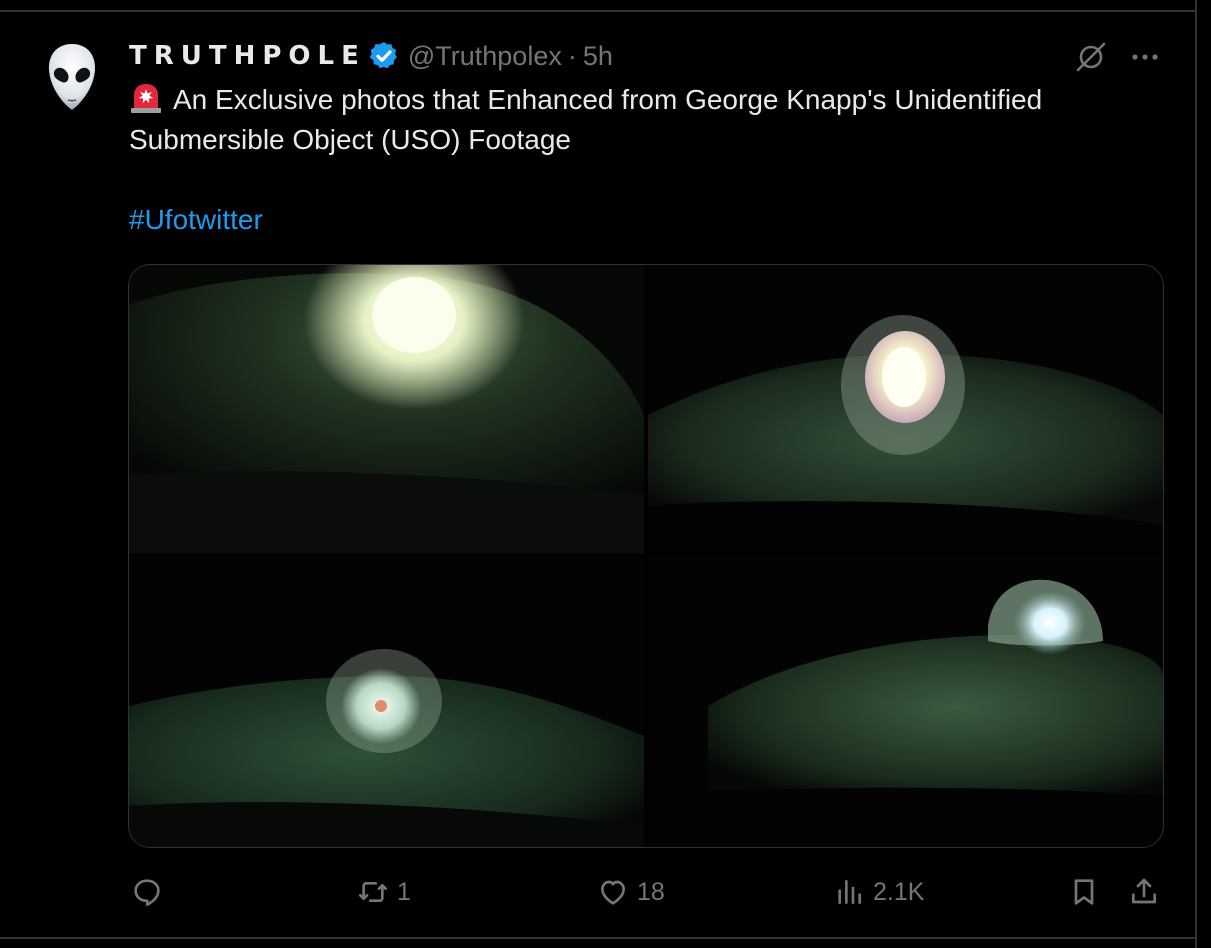 The height and width of the screenshot is (948, 1211). Describe the element at coordinates (196, 220) in the screenshot. I see `hashtag-link: #Ufotwitter` at that location.